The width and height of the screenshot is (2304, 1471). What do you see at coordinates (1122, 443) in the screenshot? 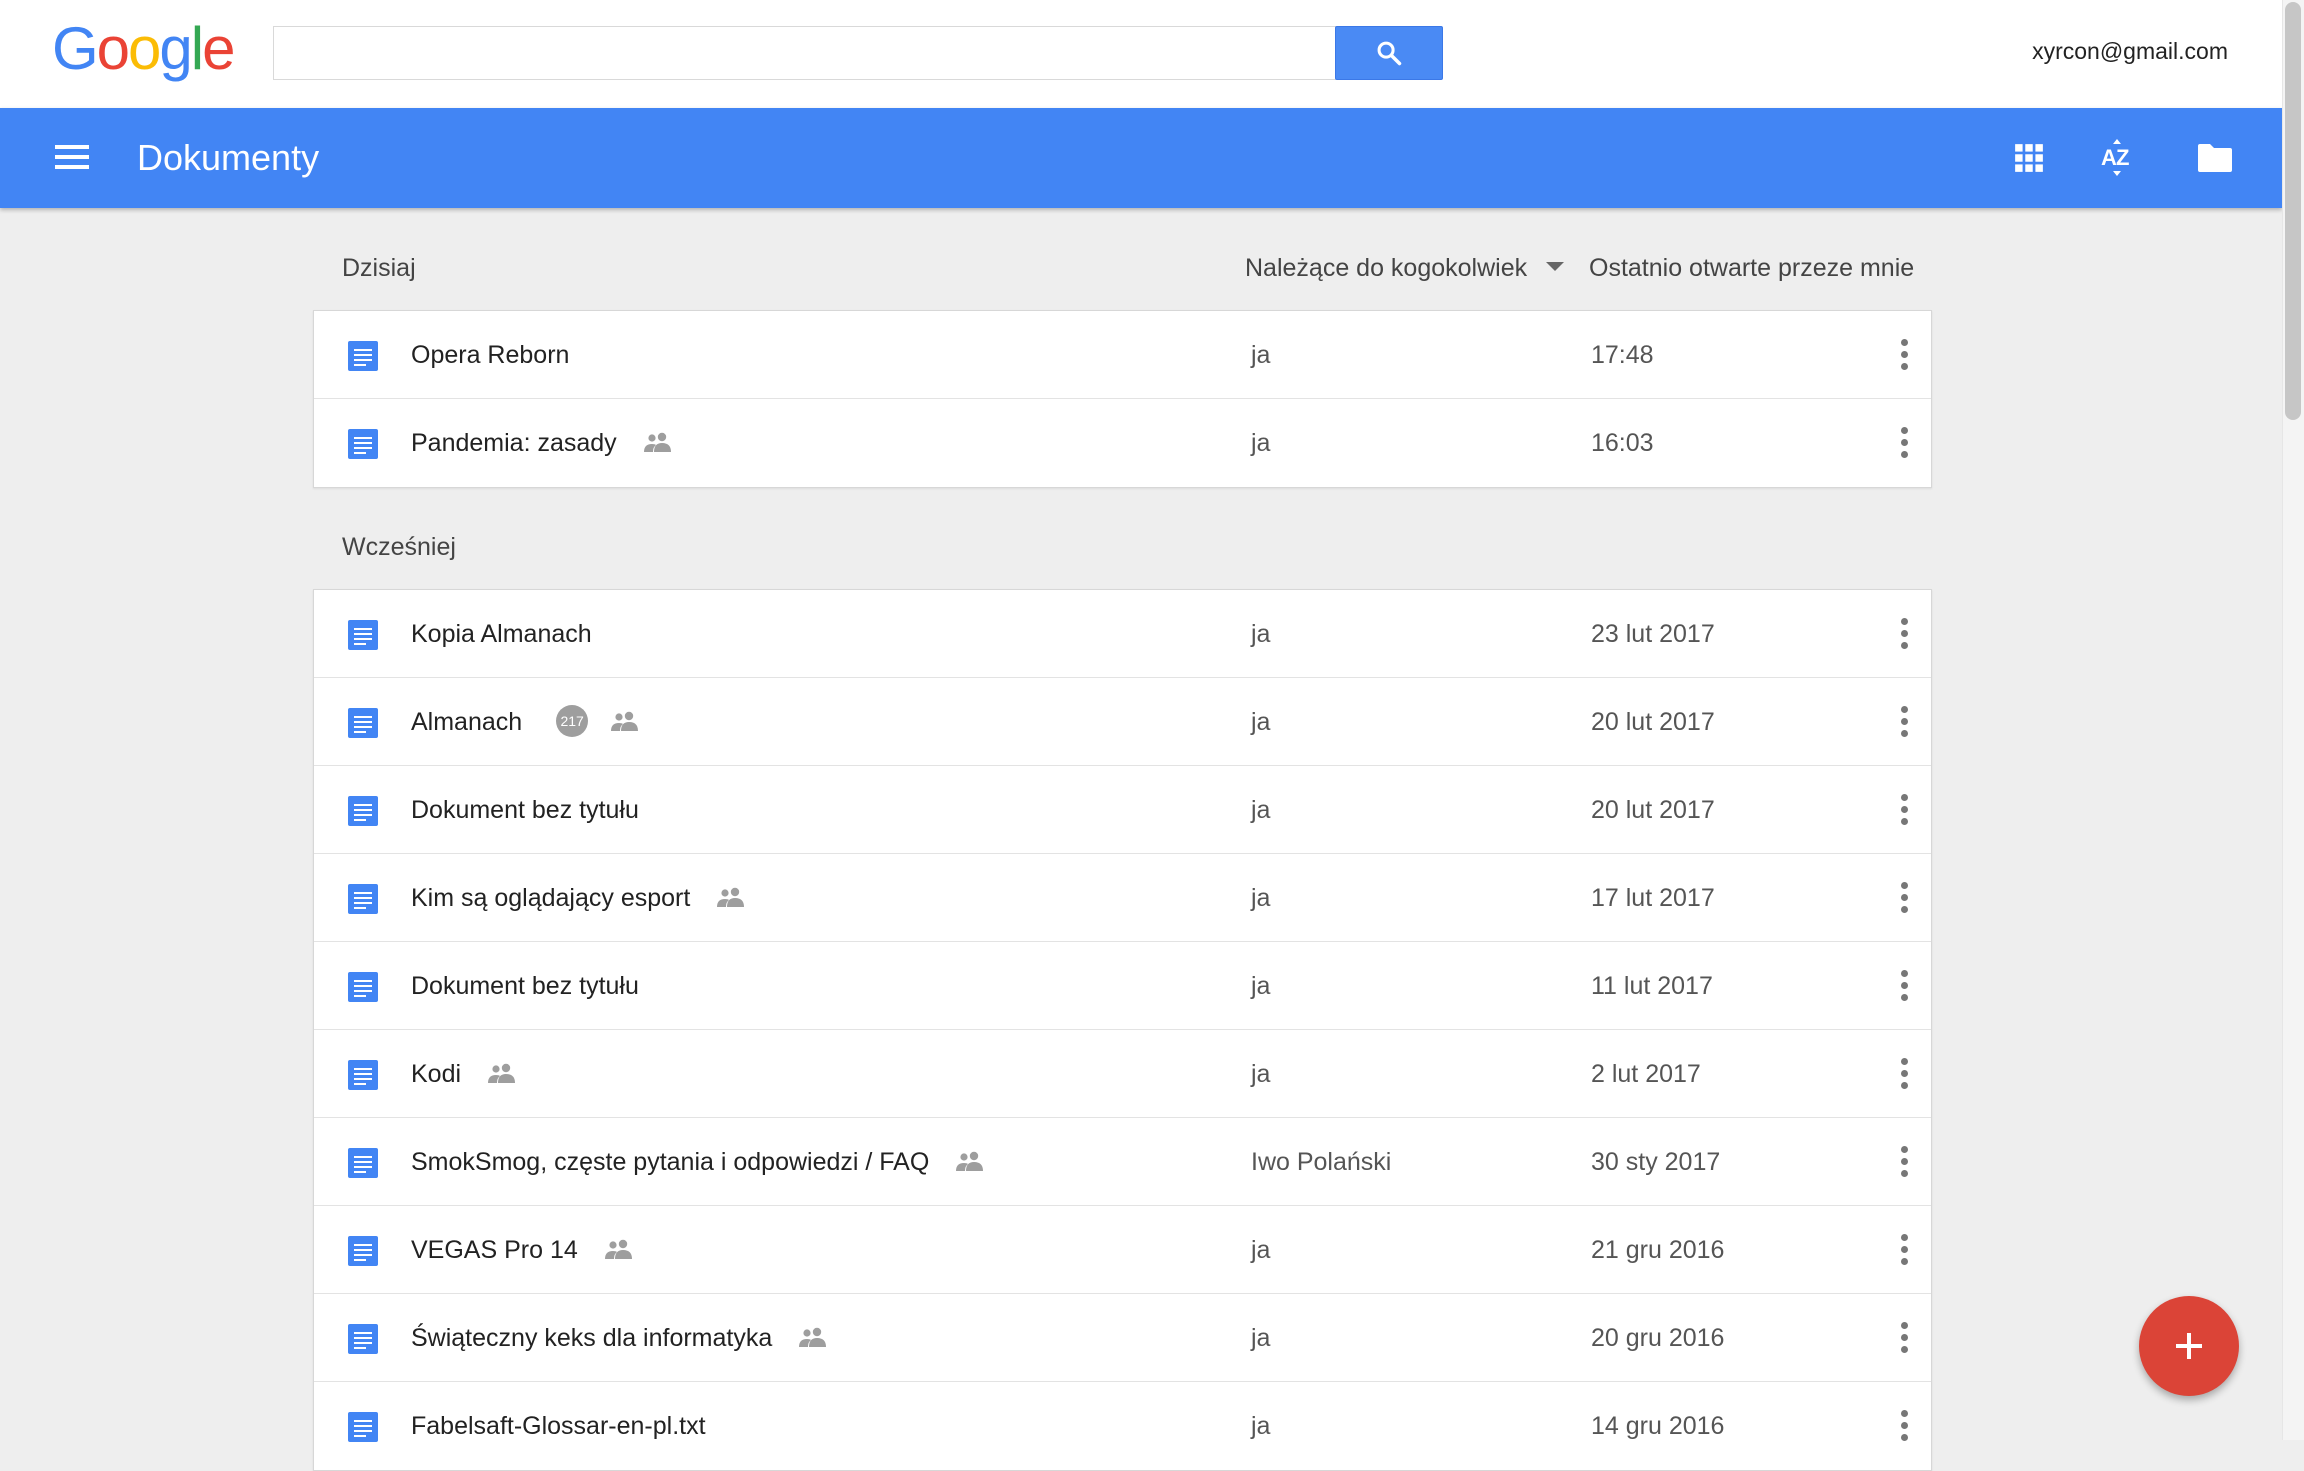
I see `document-row: Pandemia: zasady ja 16:03` at bounding box center [1122, 443].